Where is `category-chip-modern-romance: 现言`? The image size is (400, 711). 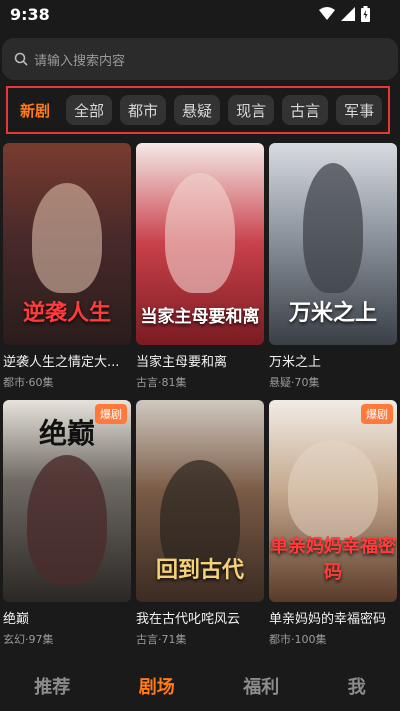 category-chip-modern-romance: 现言 is located at coordinates (251, 110).